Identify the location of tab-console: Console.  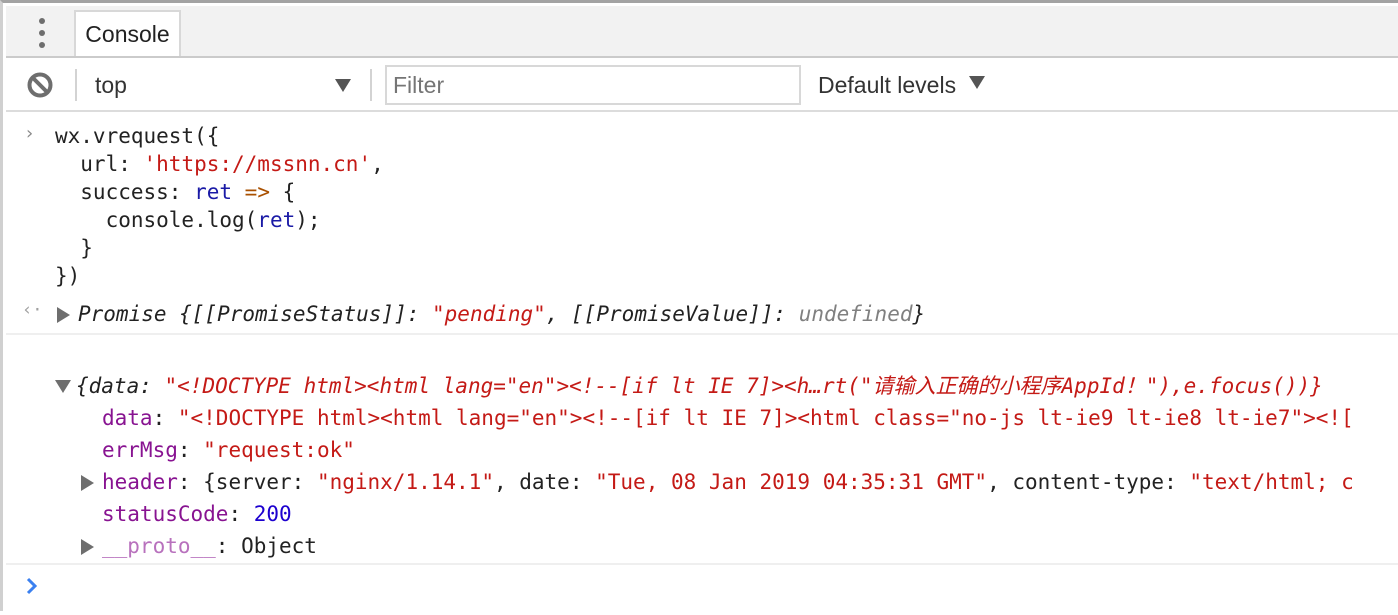
(127, 33).